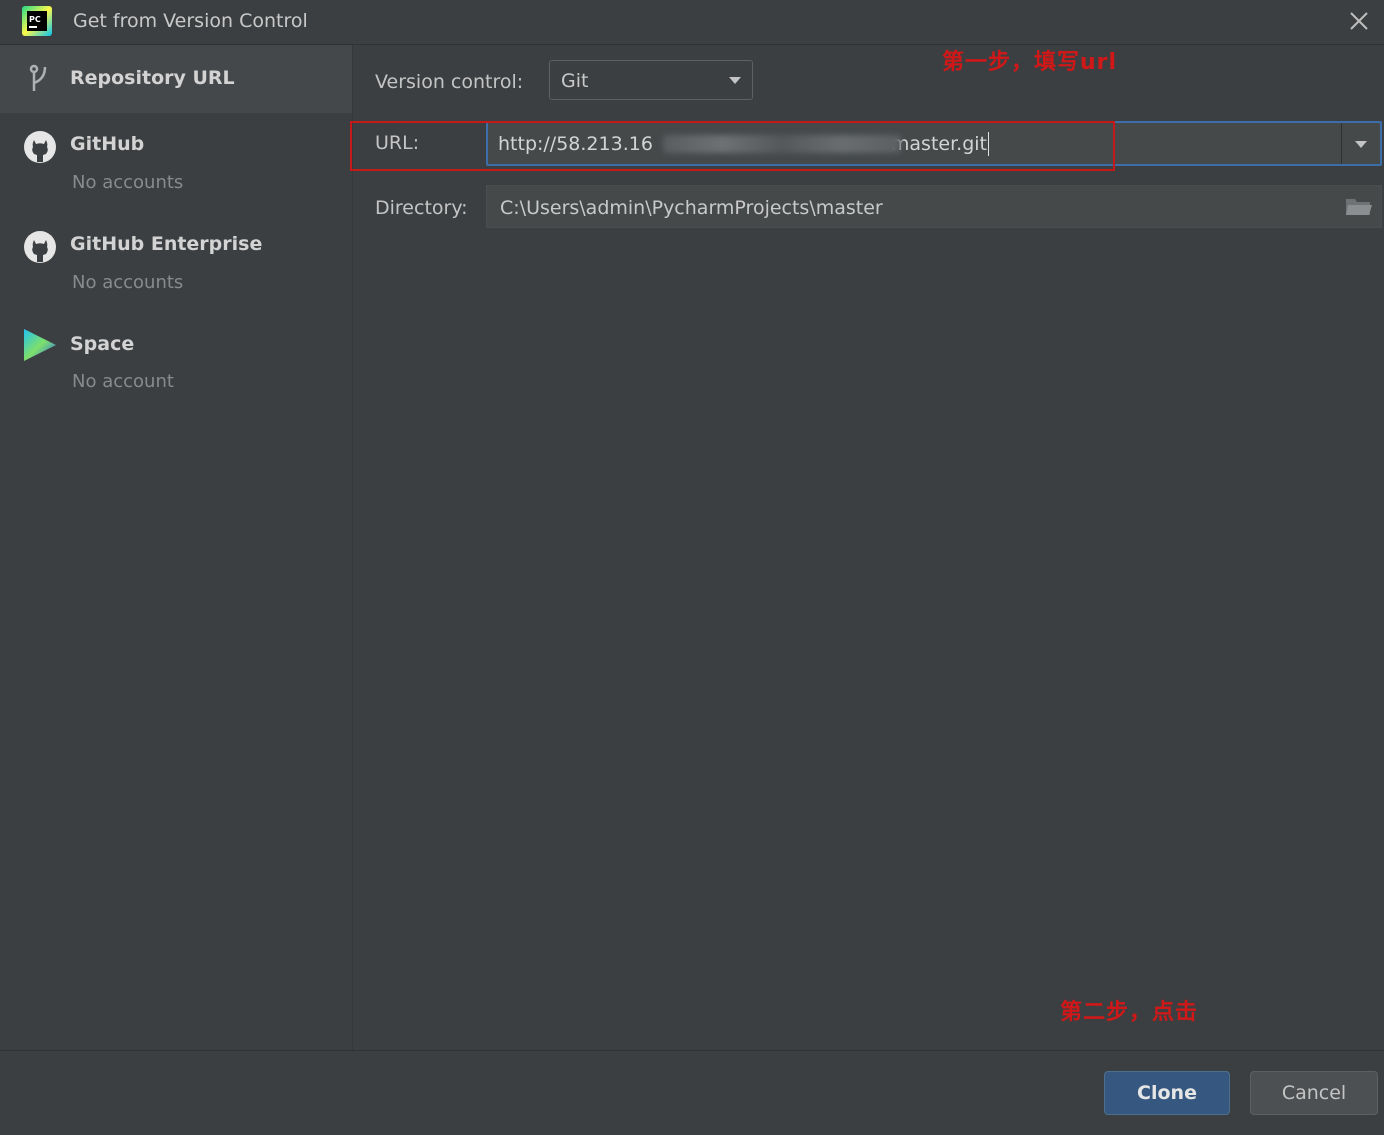 The height and width of the screenshot is (1135, 1384). What do you see at coordinates (397, 143) in the screenshot?
I see `url-label: URL:` at bounding box center [397, 143].